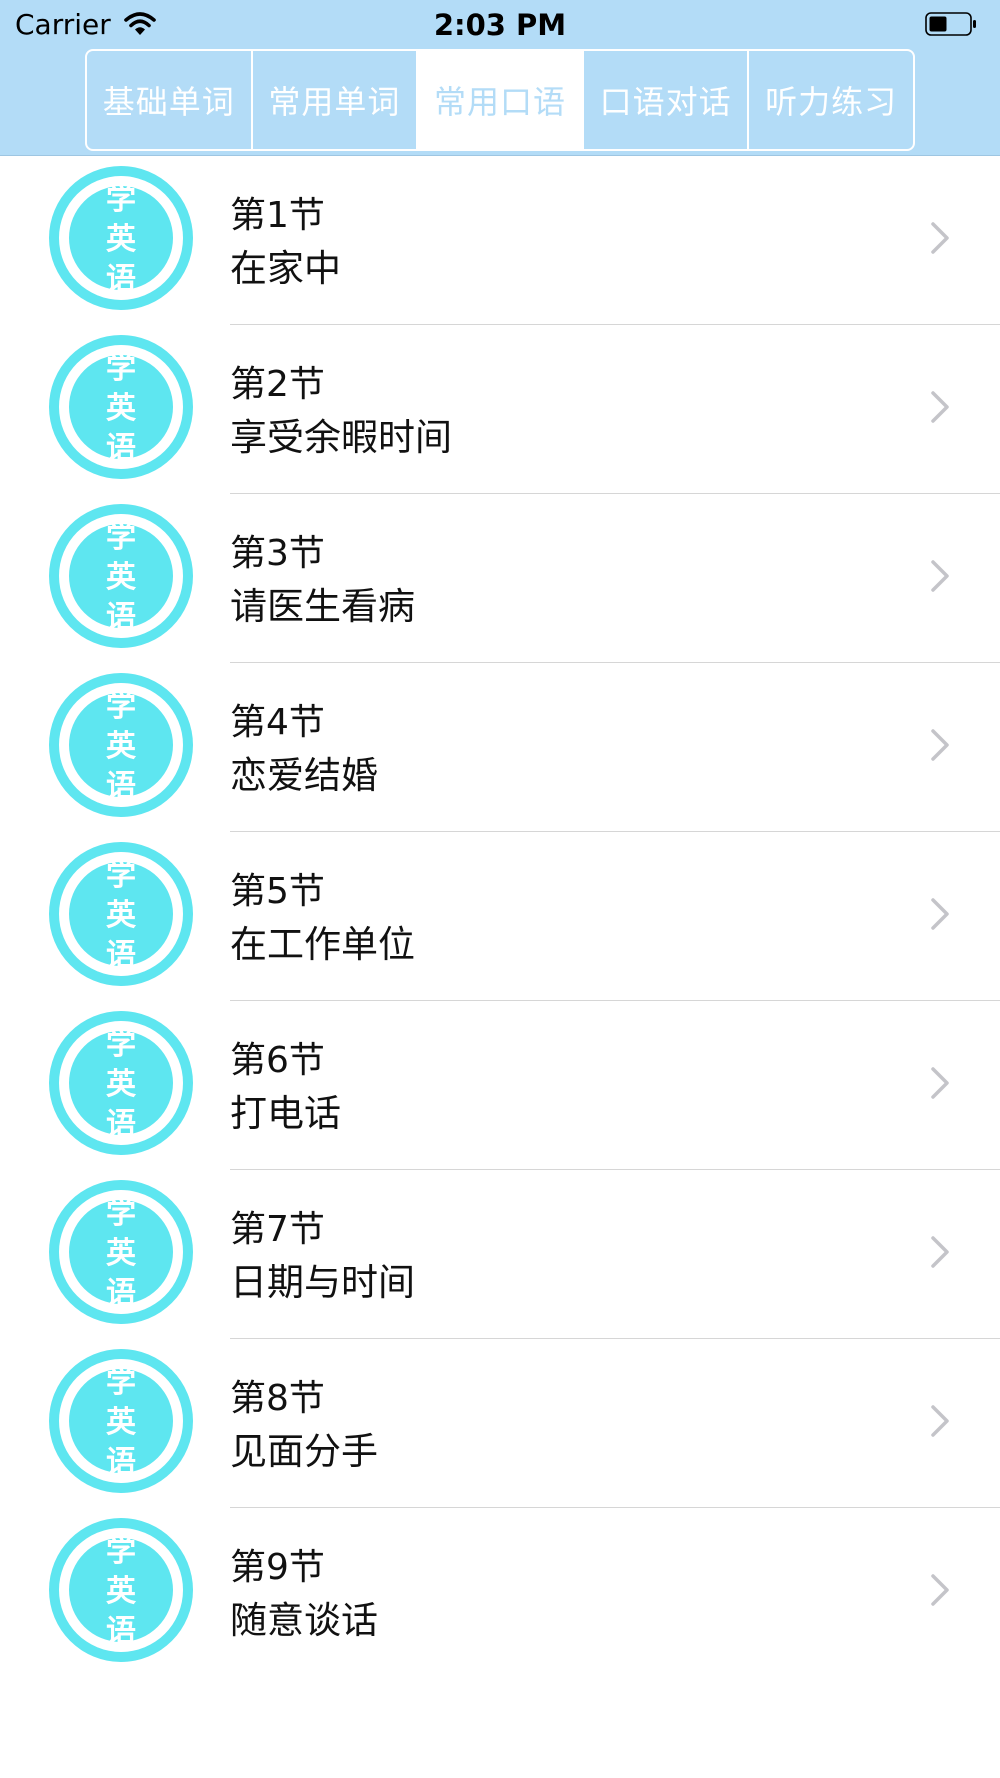 The image size is (1000, 1778). I want to click on lesson-number: 第2节, so click(277, 384).